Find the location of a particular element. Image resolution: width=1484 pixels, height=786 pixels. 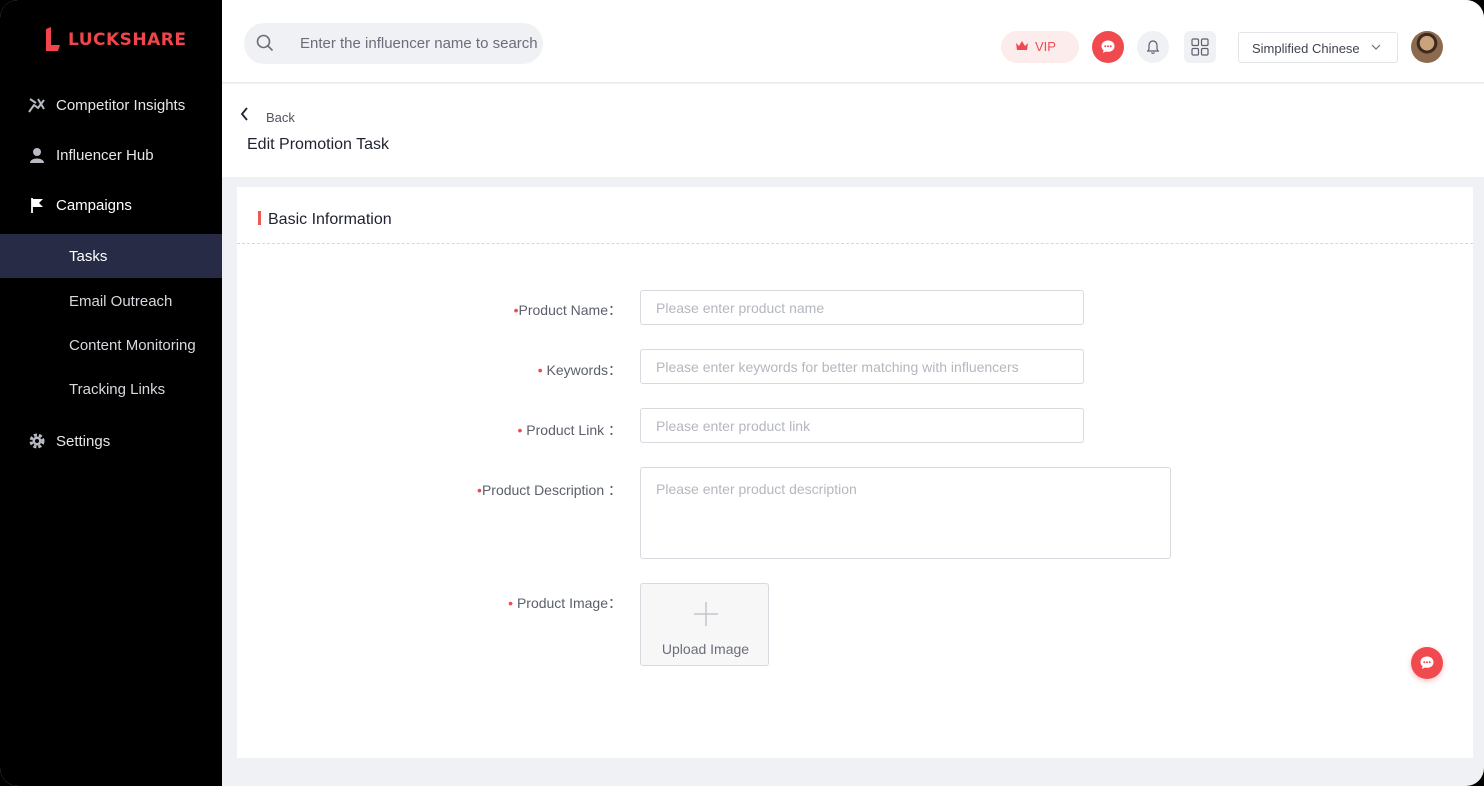

sidebar-item-settings: Settings is located at coordinates (111, 441).